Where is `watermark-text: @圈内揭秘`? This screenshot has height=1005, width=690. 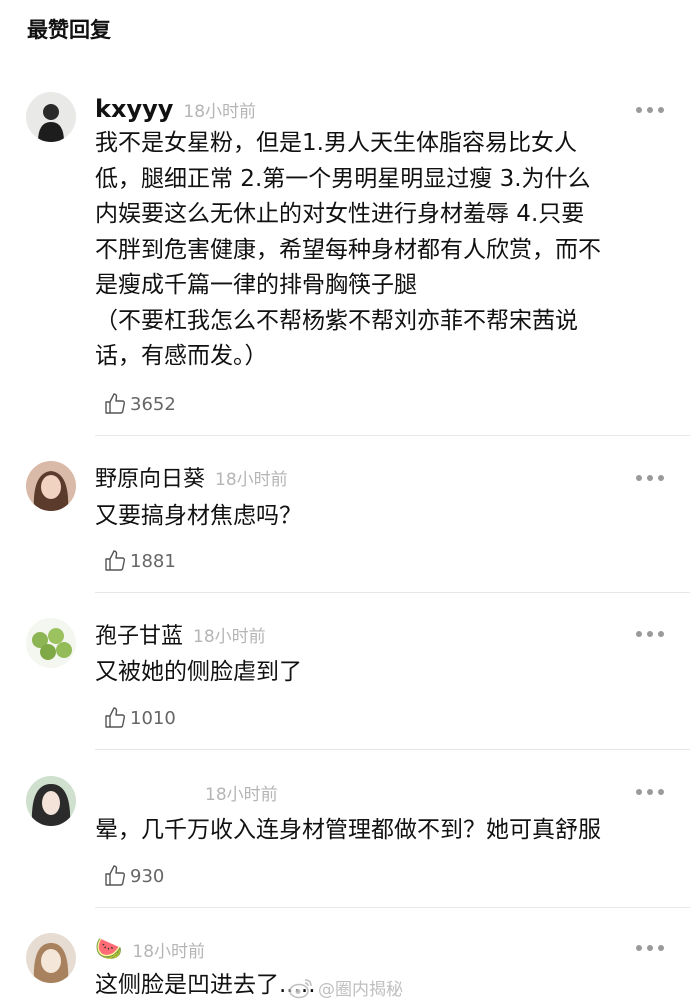 watermark-text: @圈内揭秘 is located at coordinates (360, 990).